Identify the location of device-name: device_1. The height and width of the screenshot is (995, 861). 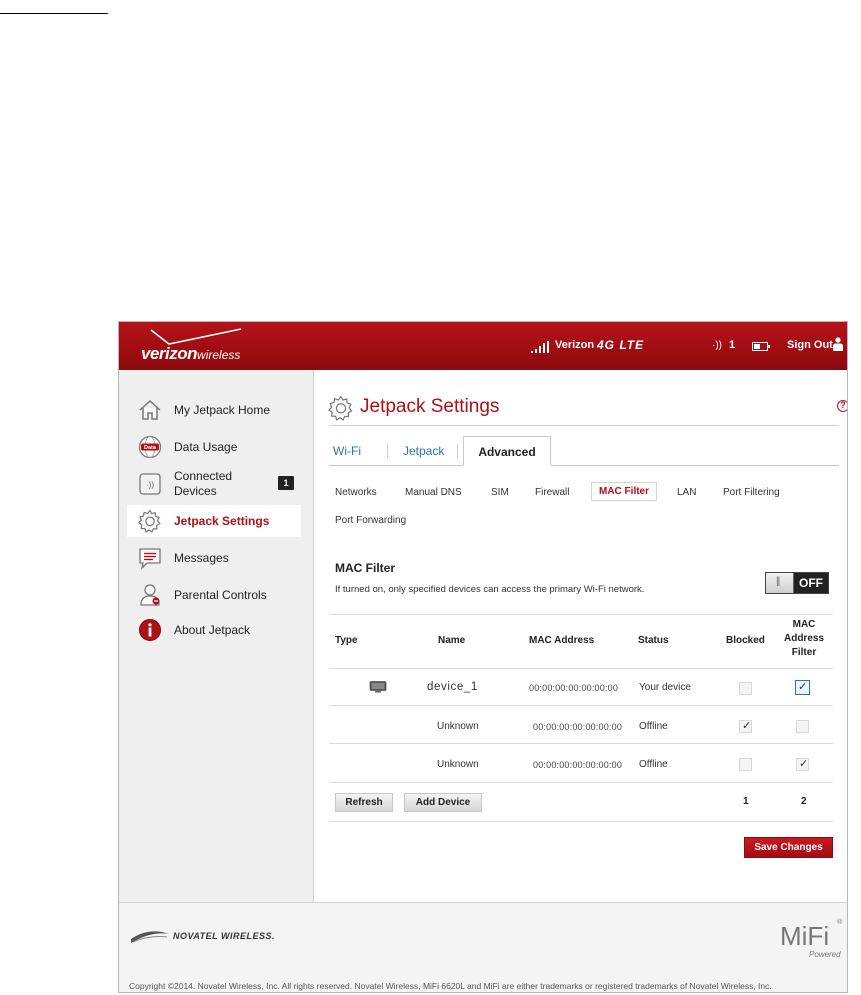
(452, 687).